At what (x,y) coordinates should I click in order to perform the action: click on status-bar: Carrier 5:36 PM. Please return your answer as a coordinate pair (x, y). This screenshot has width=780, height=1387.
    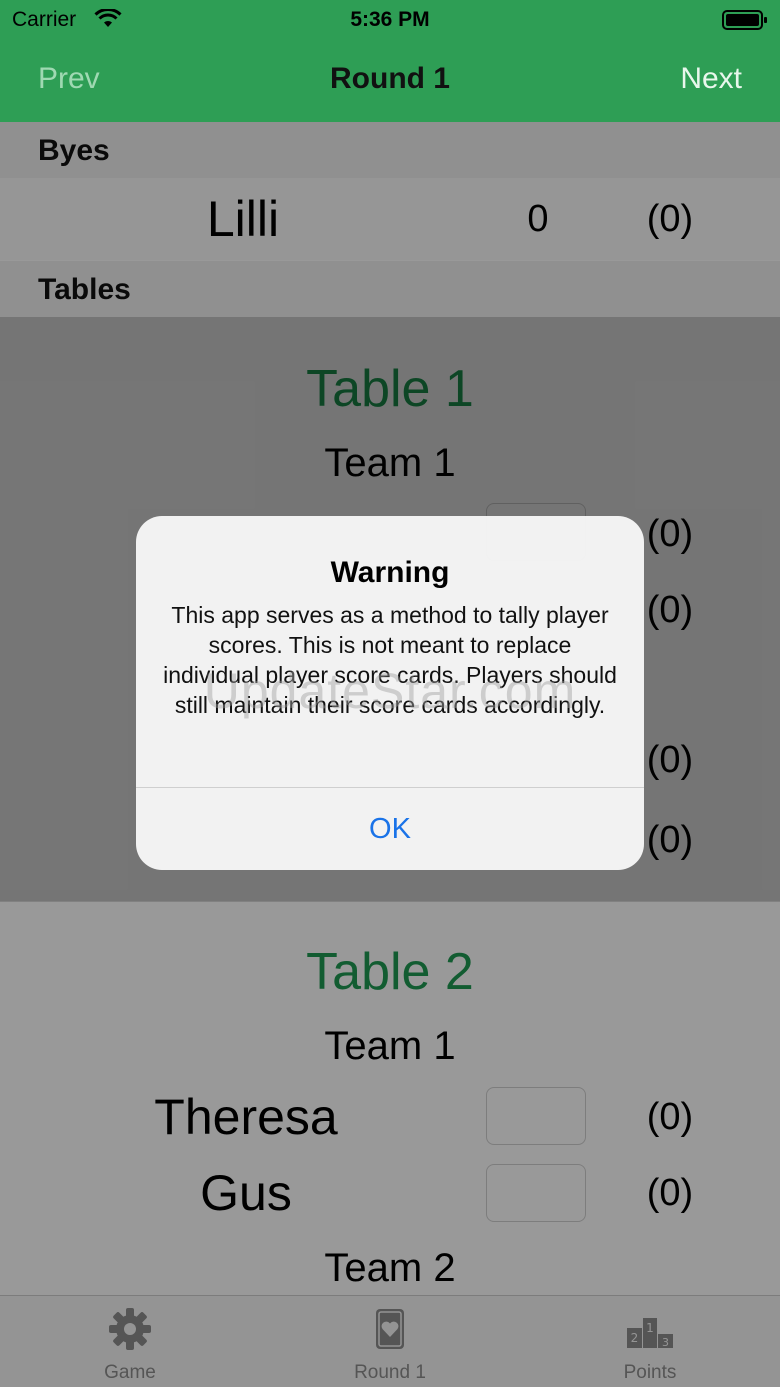
    Looking at the image, I should click on (390, 20).